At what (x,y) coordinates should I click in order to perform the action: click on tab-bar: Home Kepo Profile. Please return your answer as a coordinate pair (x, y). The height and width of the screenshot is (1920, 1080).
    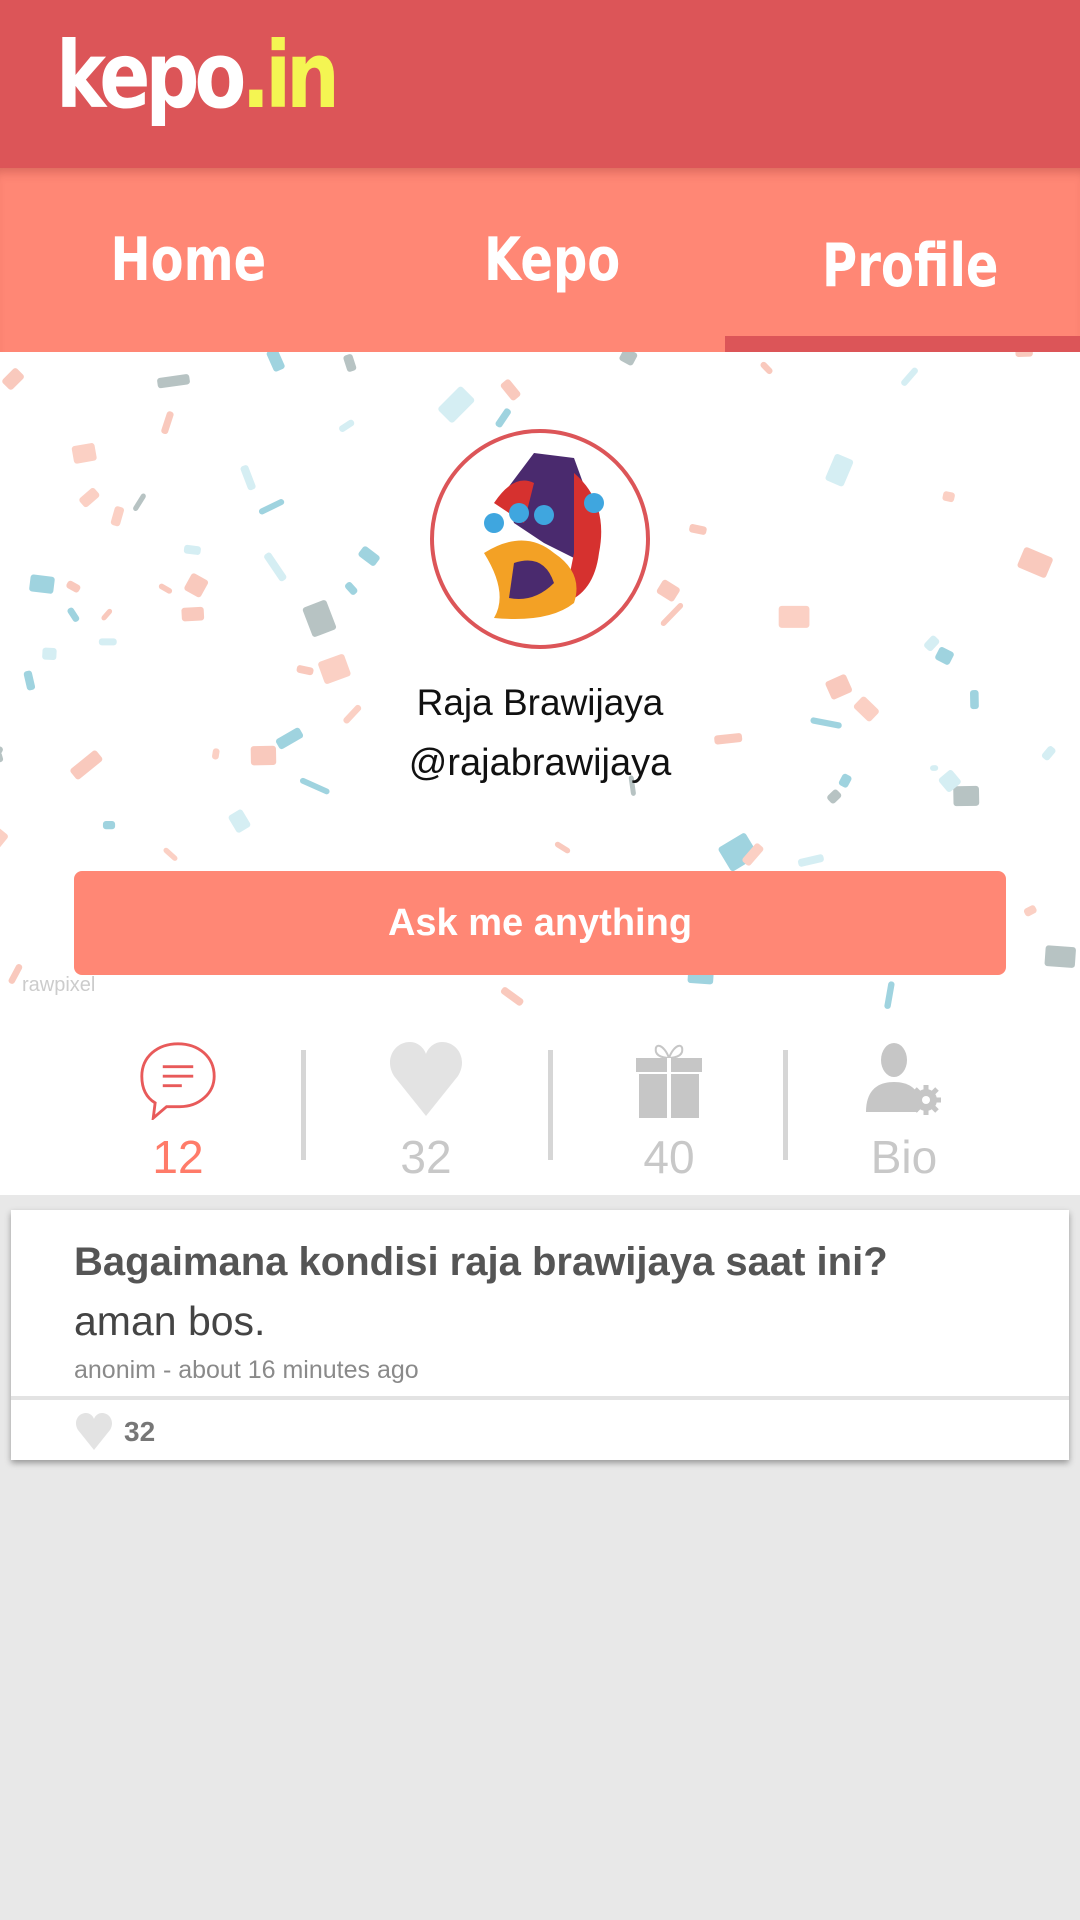
    Looking at the image, I should click on (540, 260).